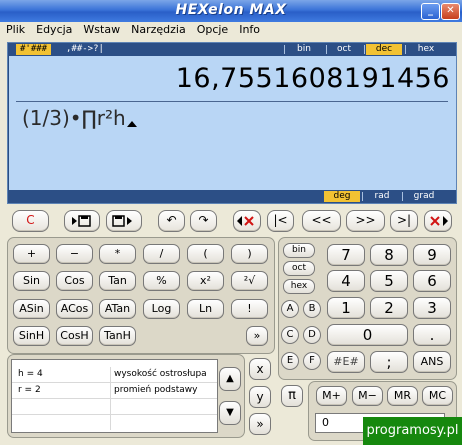  What do you see at coordinates (344, 49) in the screenshot?
I see `base-tab-oct: oct` at bounding box center [344, 49].